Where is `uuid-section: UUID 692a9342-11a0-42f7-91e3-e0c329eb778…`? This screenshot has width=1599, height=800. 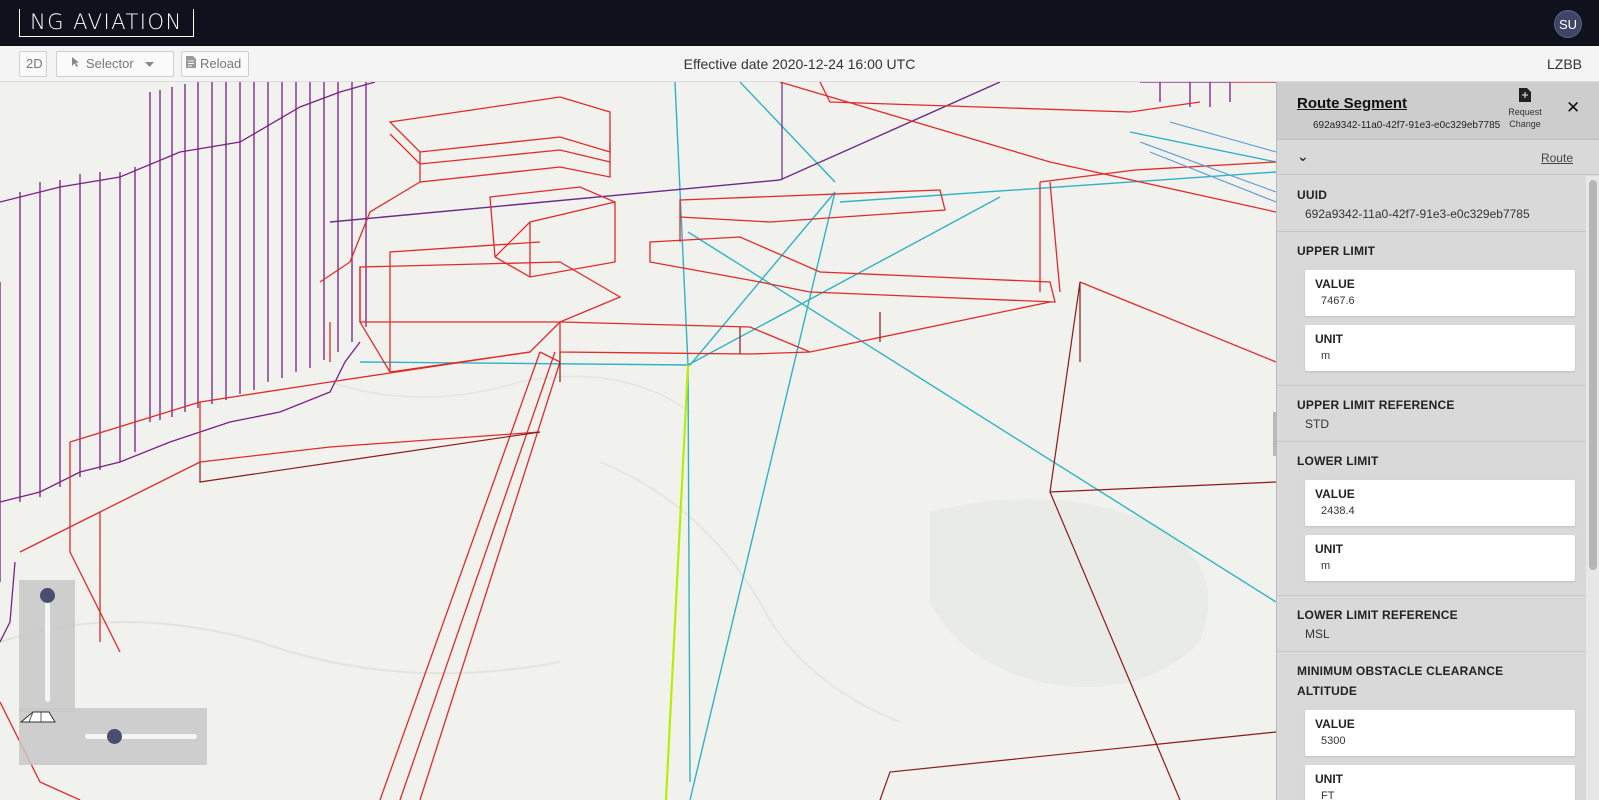
uuid-section: UUID 692a9342-11a0-42f7-91e3-e0c329eb778… is located at coordinates (1431, 204).